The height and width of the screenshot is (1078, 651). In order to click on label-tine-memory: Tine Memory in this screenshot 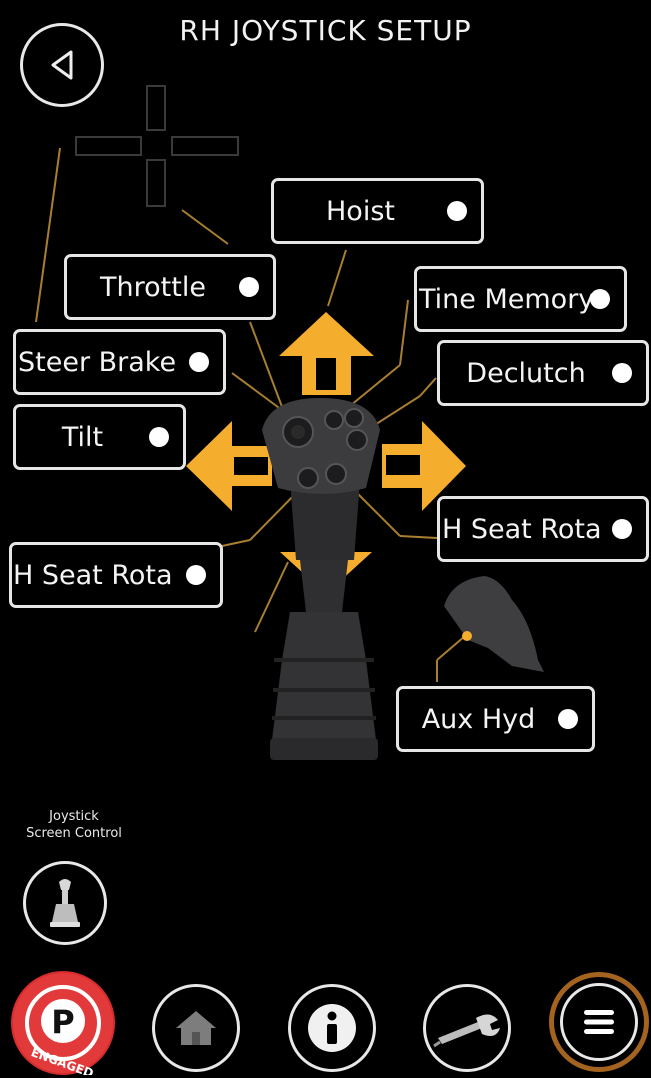, I will do `click(520, 299)`.